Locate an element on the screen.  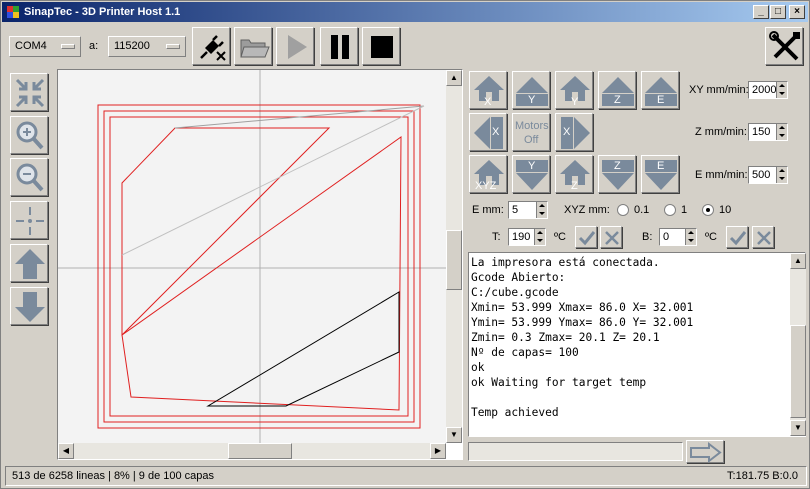
port-select: COM4 is located at coordinates (45, 46).